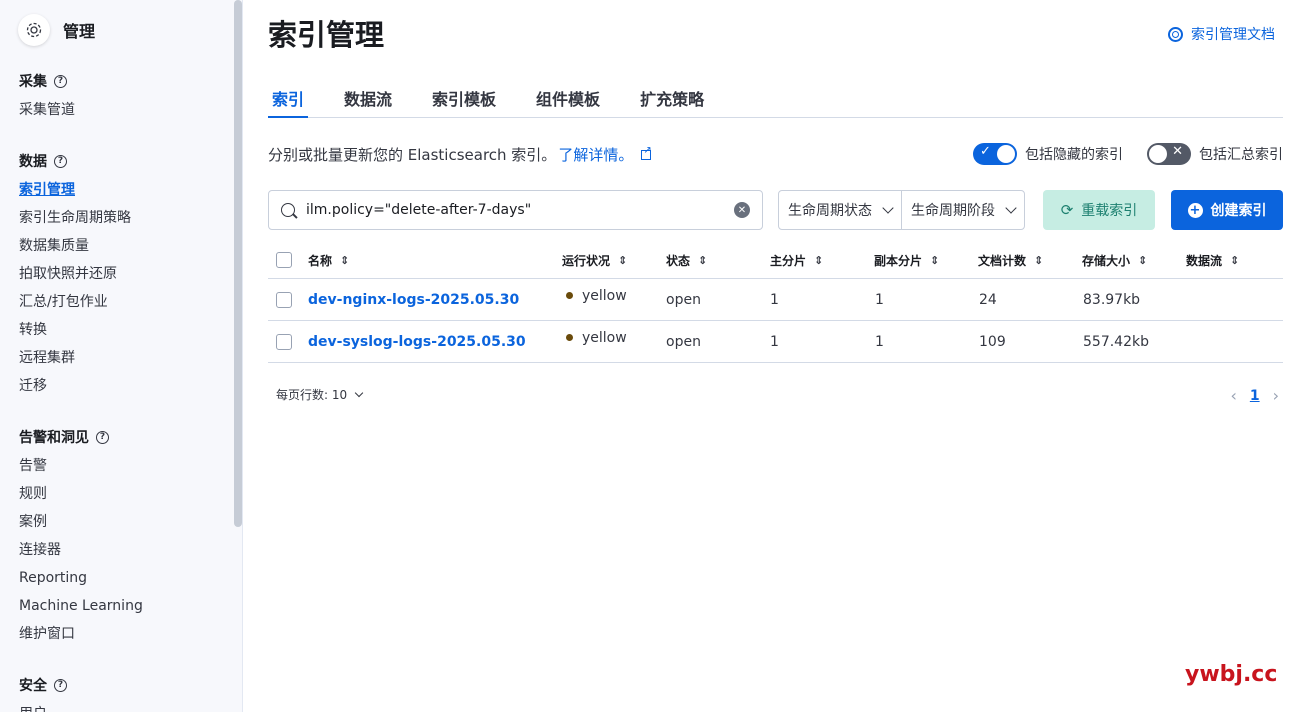 The image size is (1295, 712). Describe the element at coordinates (796, 260) in the screenshot. I see `column-header-primaries: 主分片 ⇕` at that location.